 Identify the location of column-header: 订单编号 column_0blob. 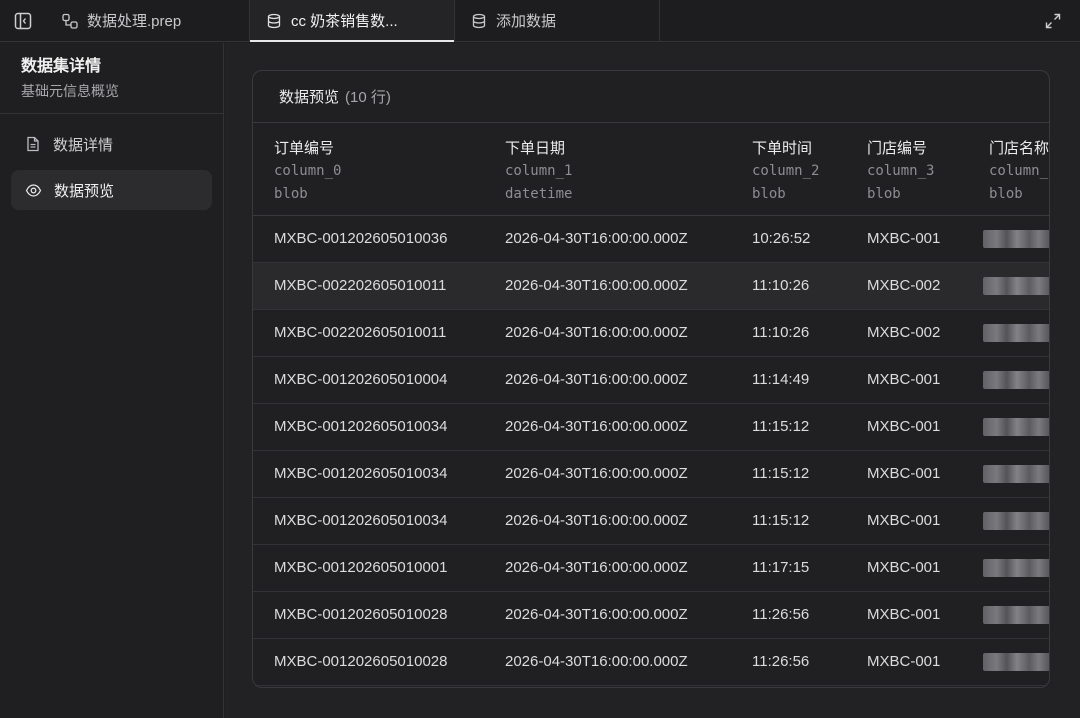
(386, 171).